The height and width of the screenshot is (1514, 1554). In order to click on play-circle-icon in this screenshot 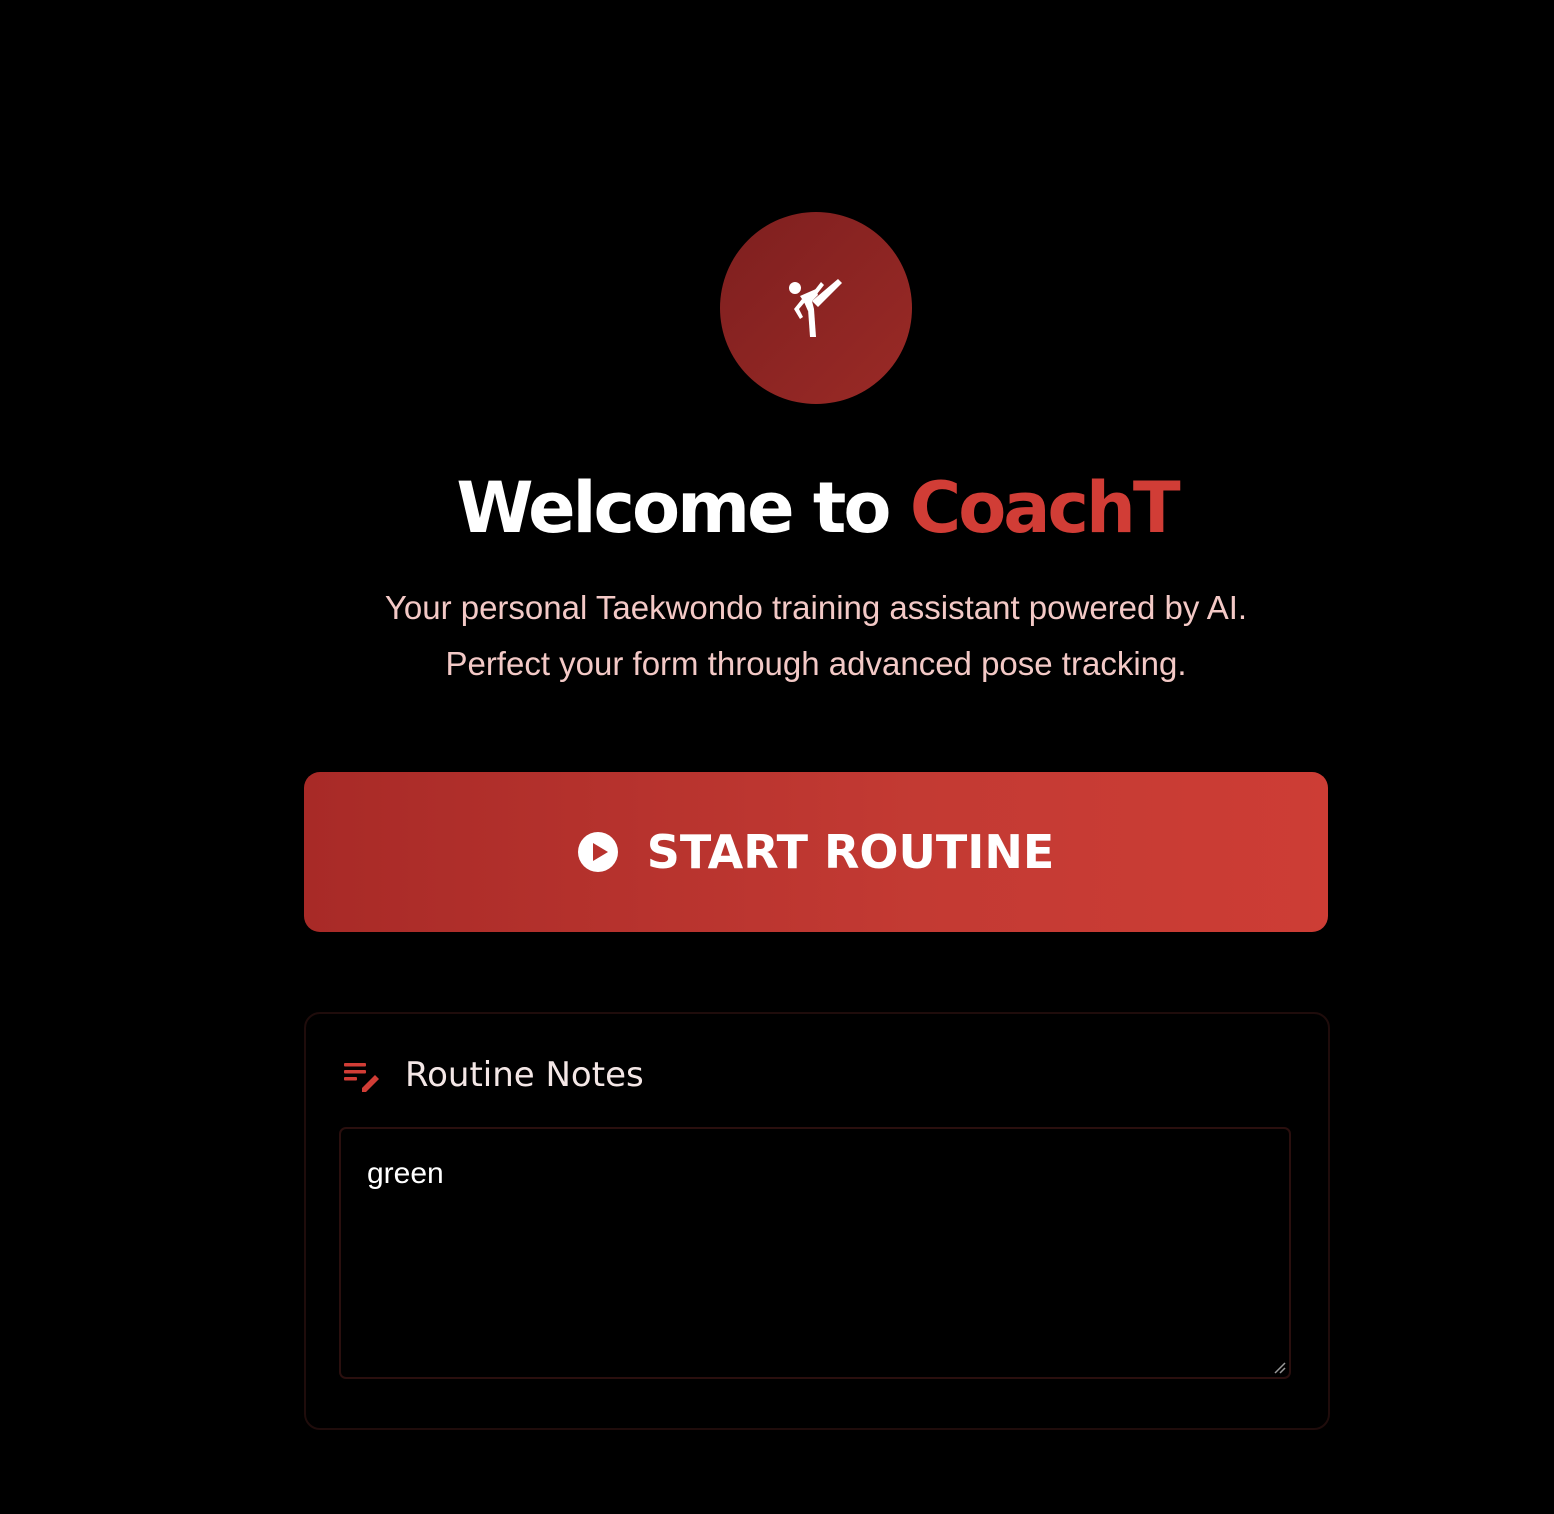, I will do `click(597, 852)`.